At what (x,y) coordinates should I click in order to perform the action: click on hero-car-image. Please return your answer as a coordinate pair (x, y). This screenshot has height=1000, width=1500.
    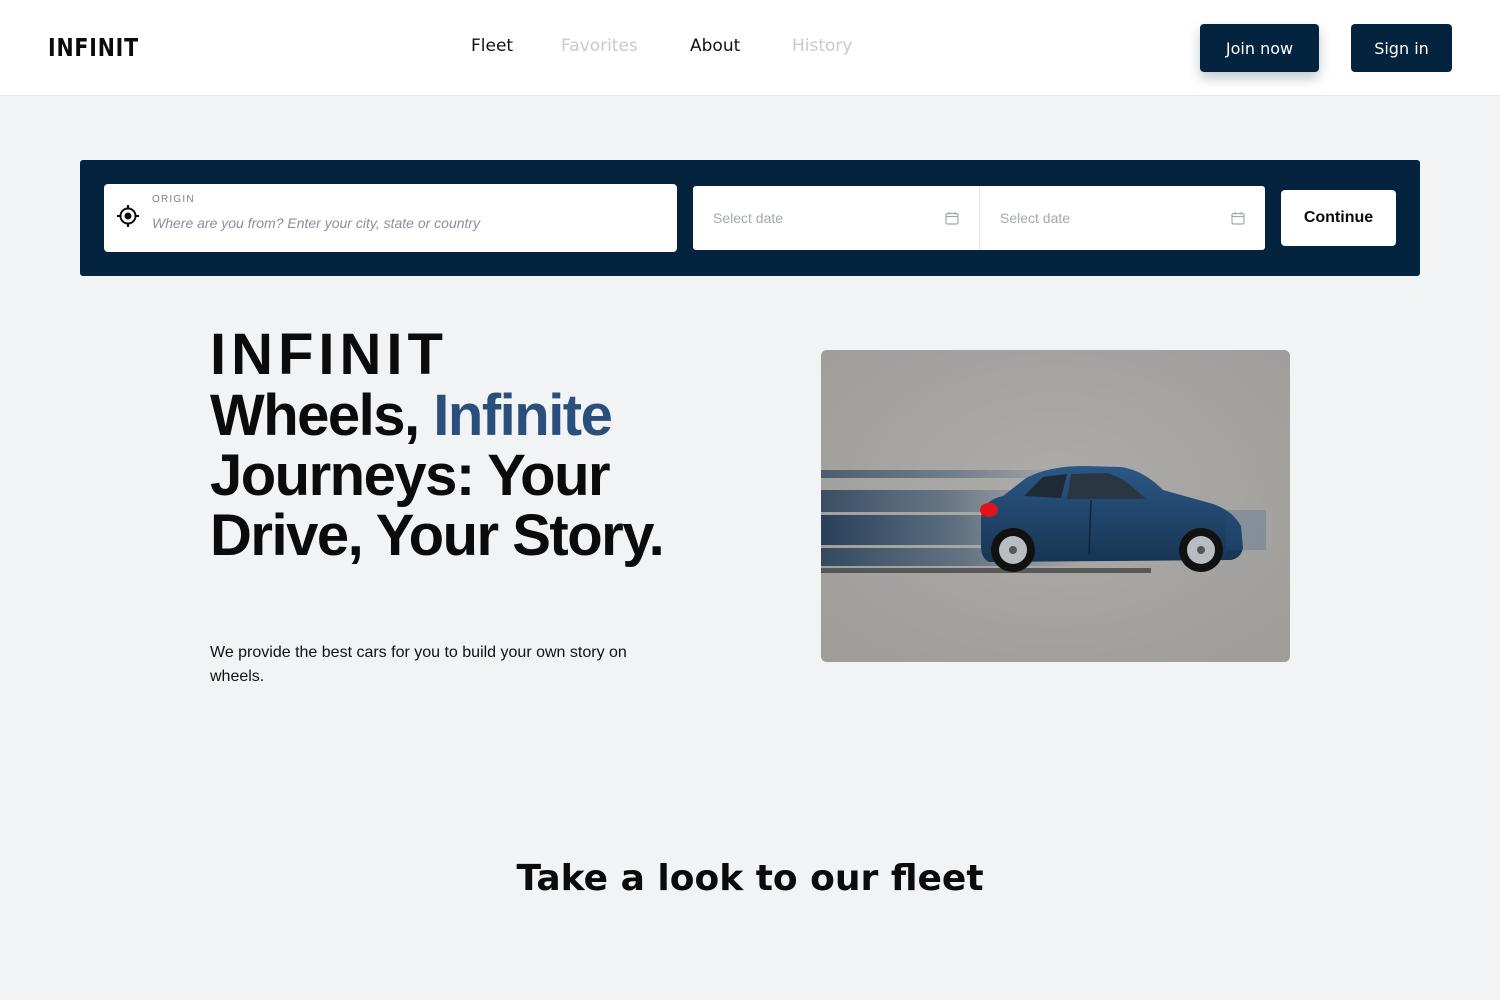
    Looking at the image, I should click on (1055, 506).